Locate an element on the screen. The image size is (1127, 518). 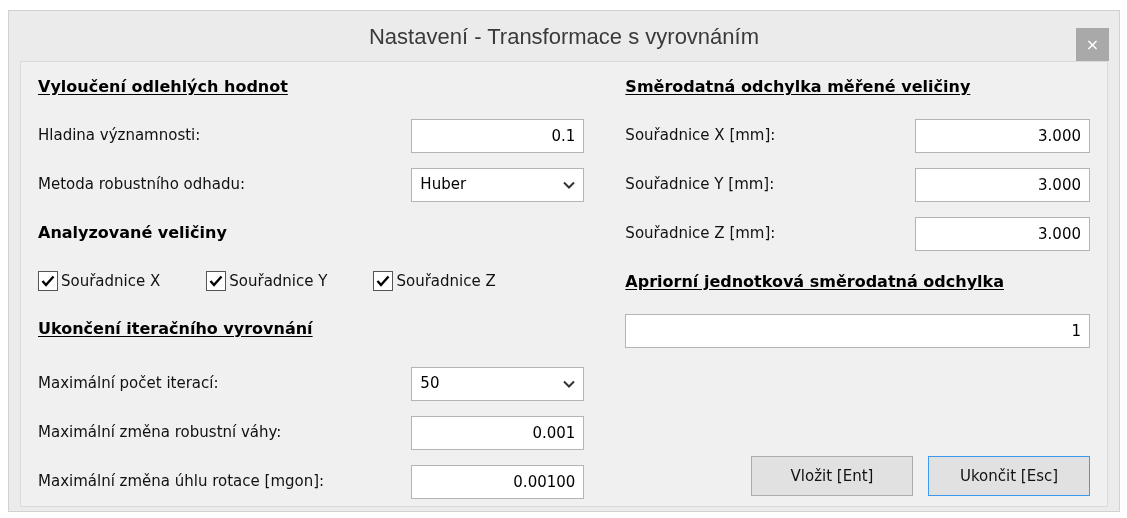
input-field: 0.00100 is located at coordinates (498, 481).